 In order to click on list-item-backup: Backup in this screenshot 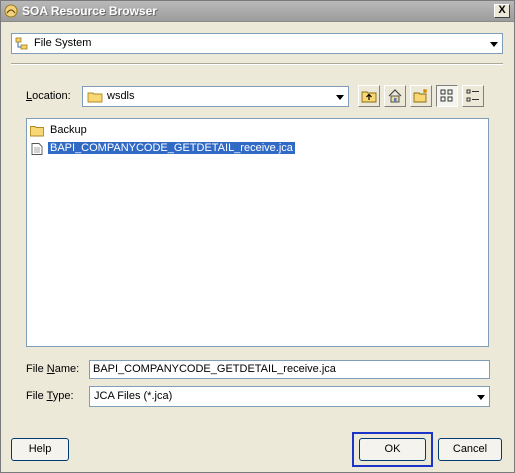, I will do `click(129, 131)`.